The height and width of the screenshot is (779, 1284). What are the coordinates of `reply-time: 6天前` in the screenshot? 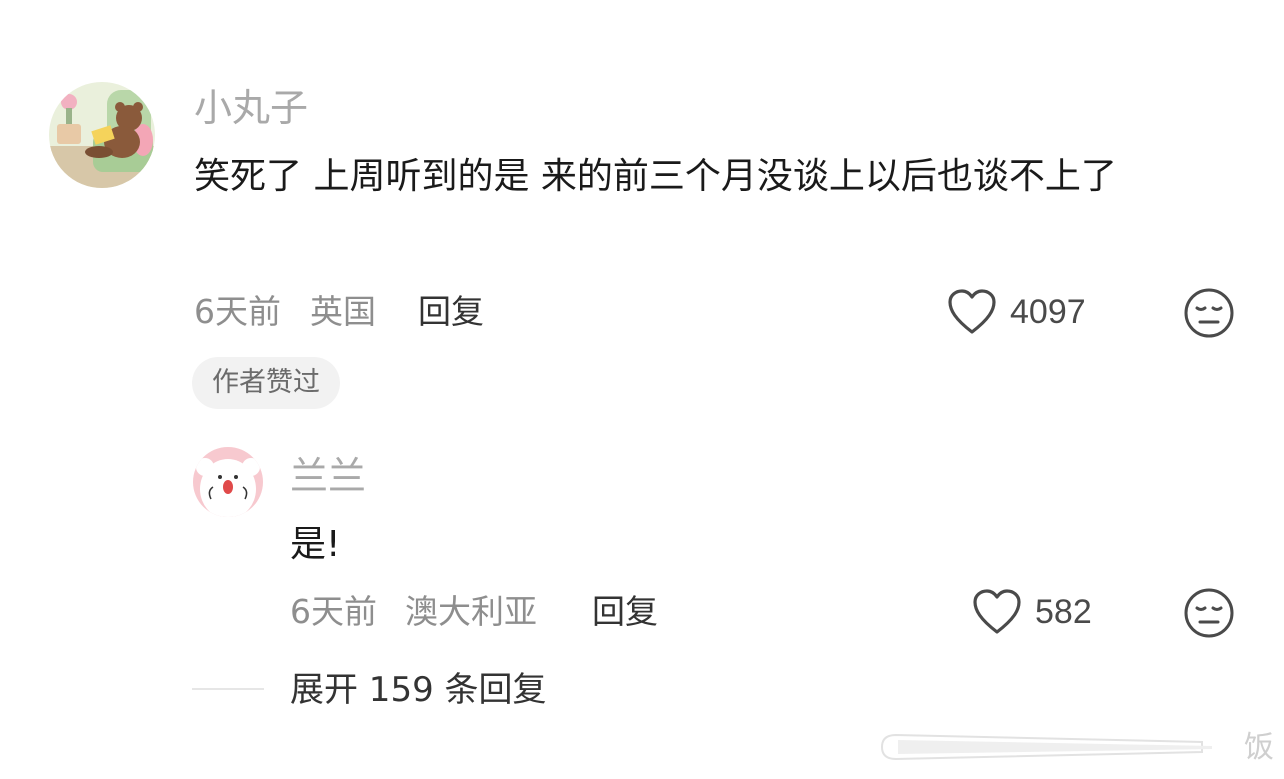 It's located at (333, 611).